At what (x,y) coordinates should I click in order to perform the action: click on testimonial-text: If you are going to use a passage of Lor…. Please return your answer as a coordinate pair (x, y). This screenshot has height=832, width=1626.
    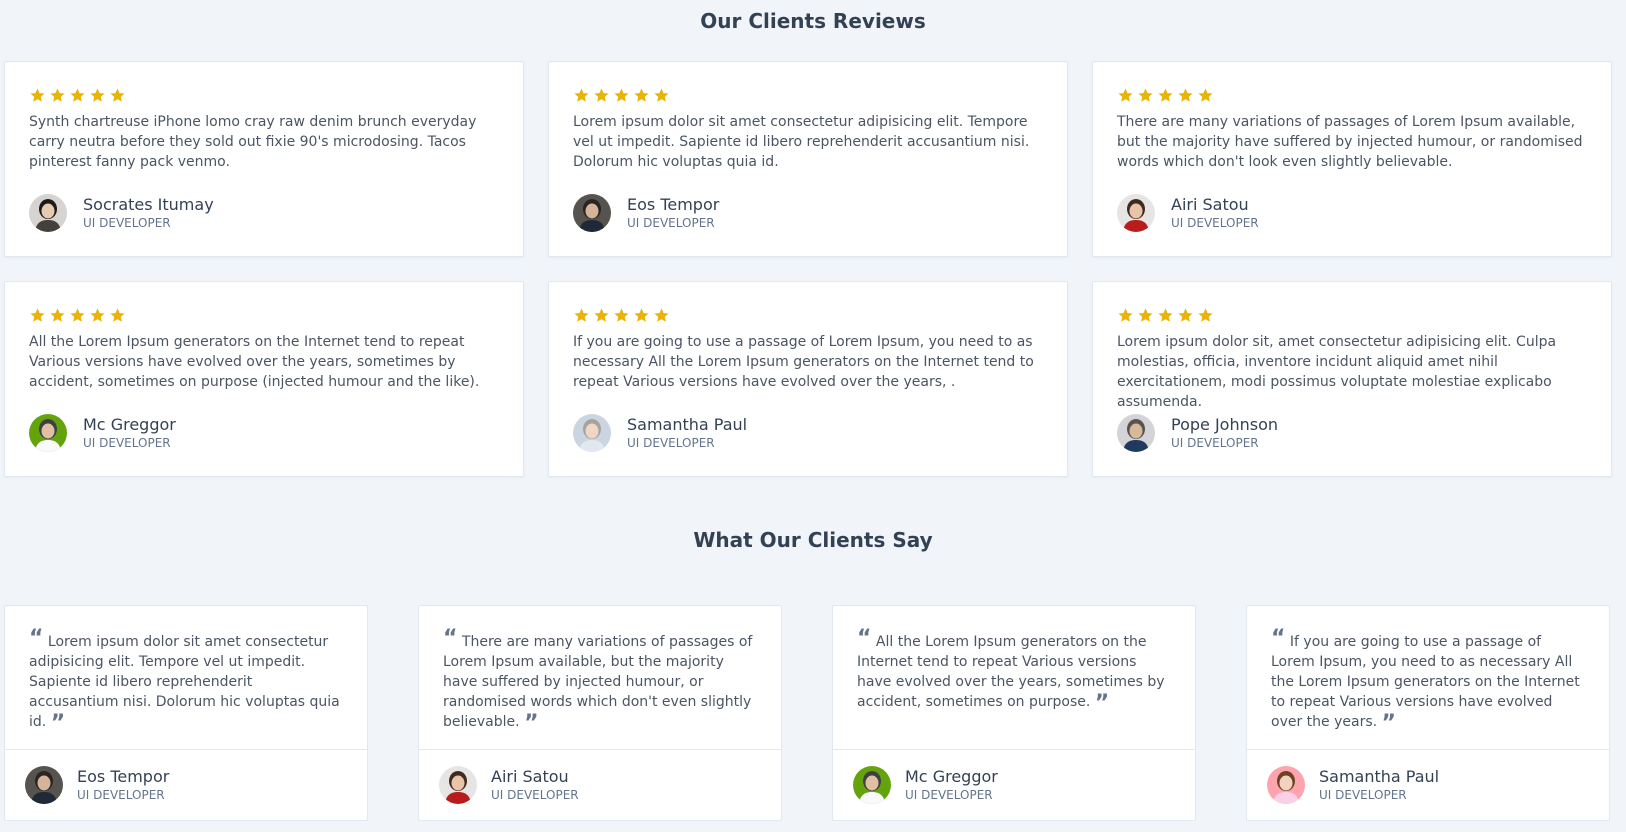
    Looking at the image, I should click on (1425, 682).